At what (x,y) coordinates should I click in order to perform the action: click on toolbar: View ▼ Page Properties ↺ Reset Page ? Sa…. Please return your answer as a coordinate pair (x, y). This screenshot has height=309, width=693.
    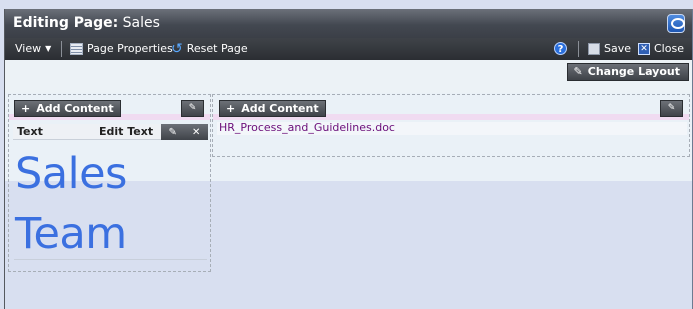
    Looking at the image, I should click on (348, 49).